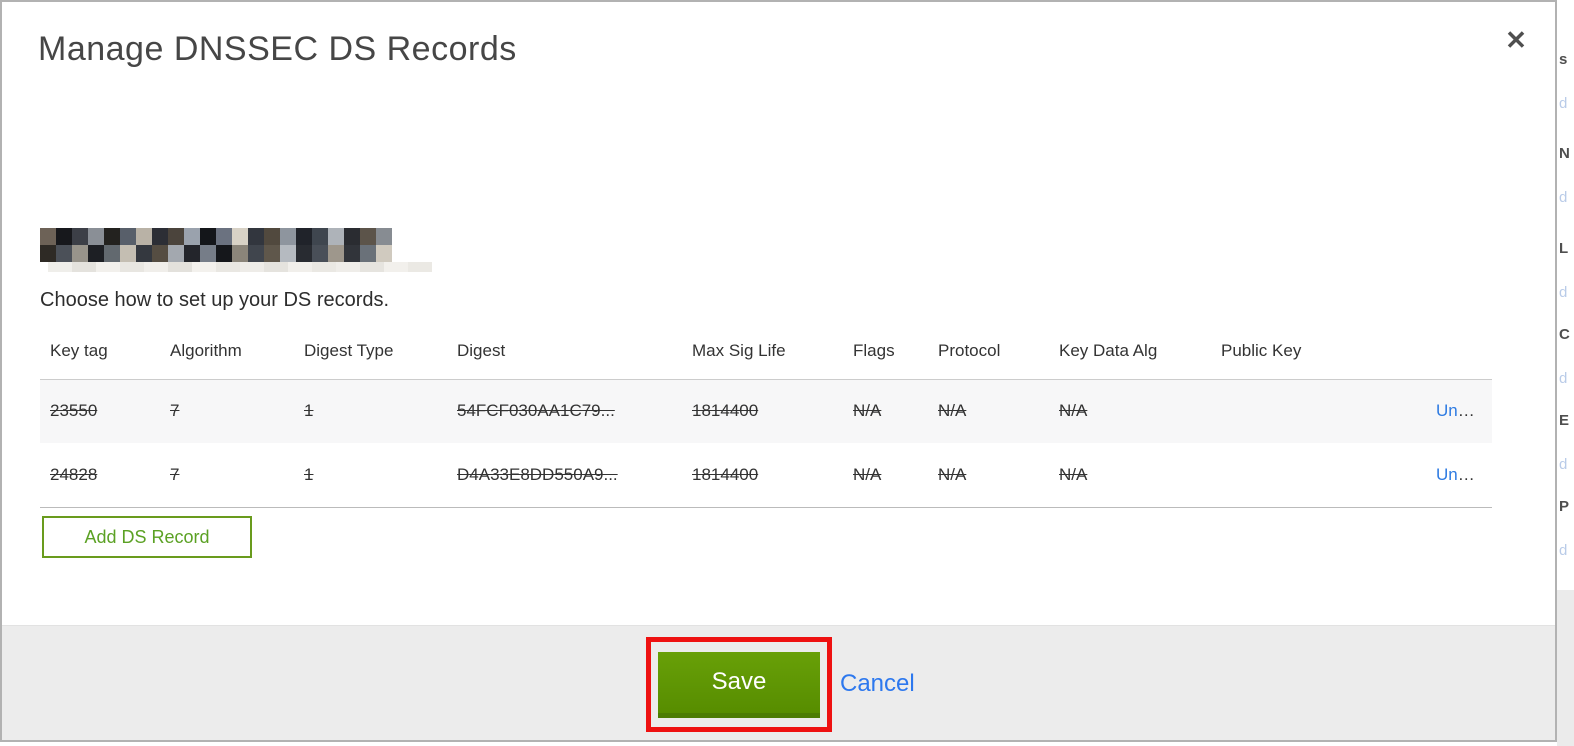  I want to click on col-header-algorithm: Algorithm, so click(227, 355).